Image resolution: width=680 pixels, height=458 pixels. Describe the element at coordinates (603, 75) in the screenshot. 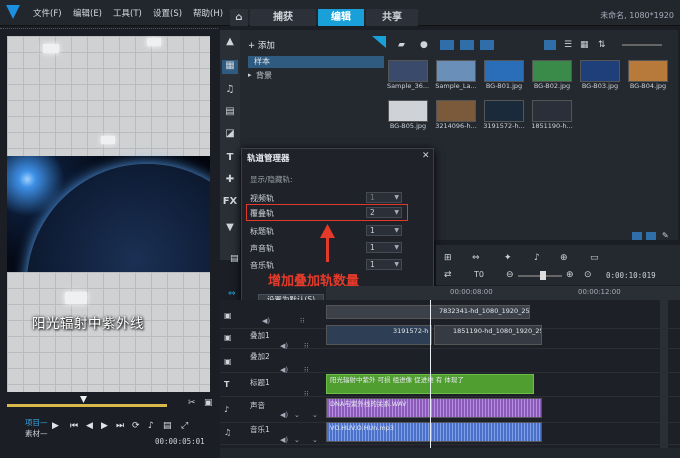

I see `library-thumbnail: BG-B03.jpg` at that location.